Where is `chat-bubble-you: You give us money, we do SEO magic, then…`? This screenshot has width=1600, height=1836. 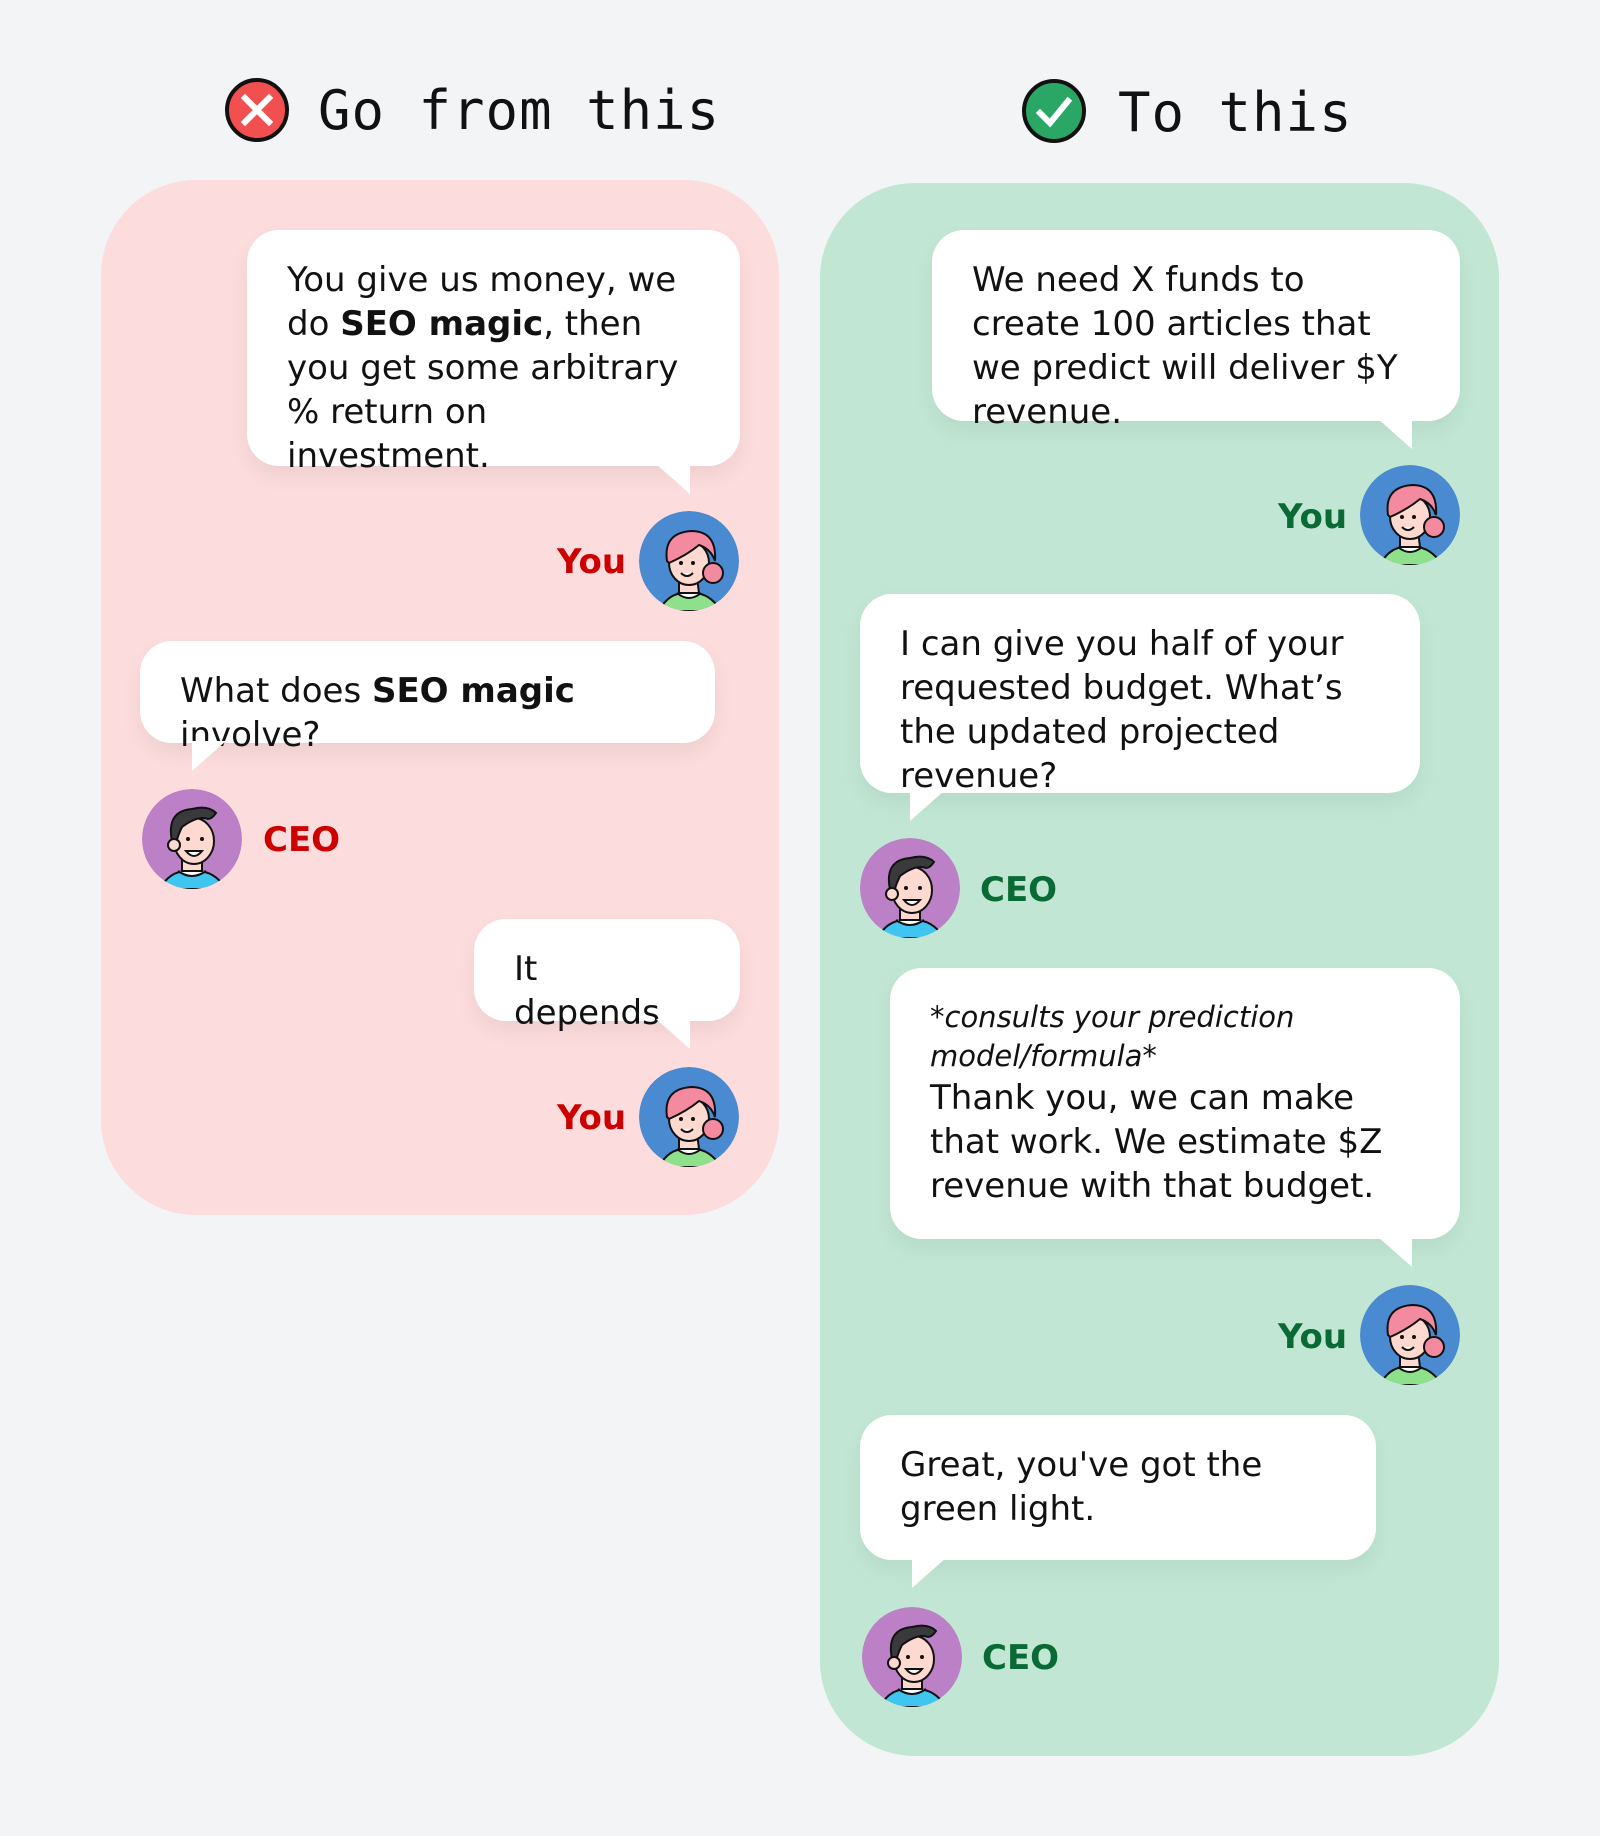
chat-bubble-you: You give us money, we do SEO magic, then… is located at coordinates (493, 353).